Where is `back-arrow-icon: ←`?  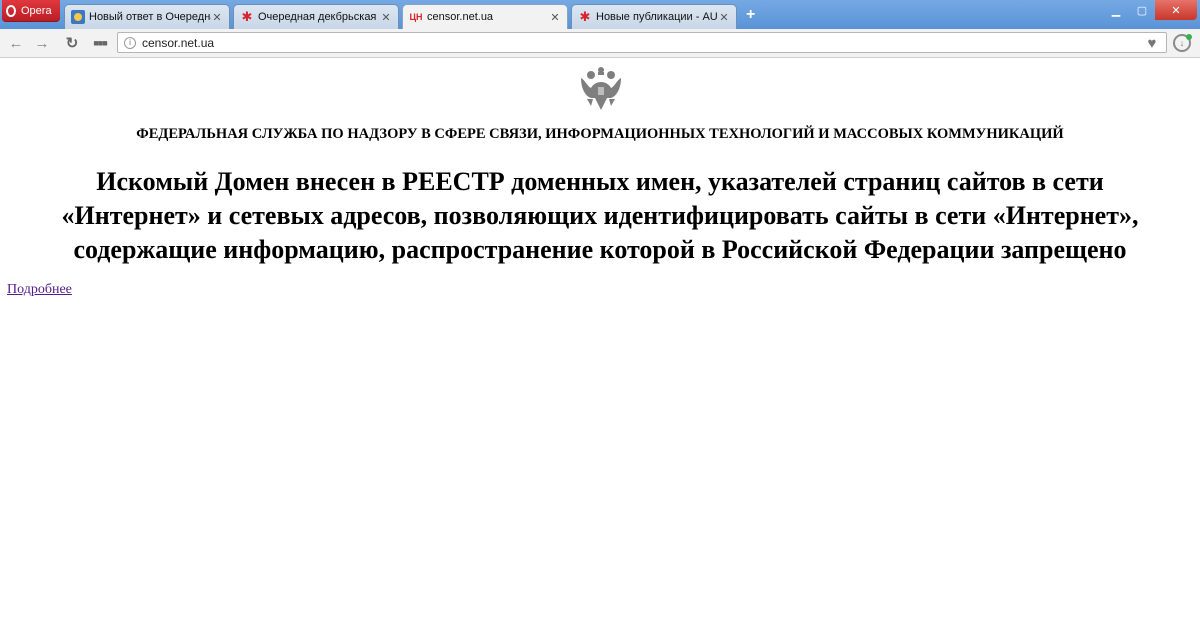
back-arrow-icon: ← is located at coordinates (16, 43).